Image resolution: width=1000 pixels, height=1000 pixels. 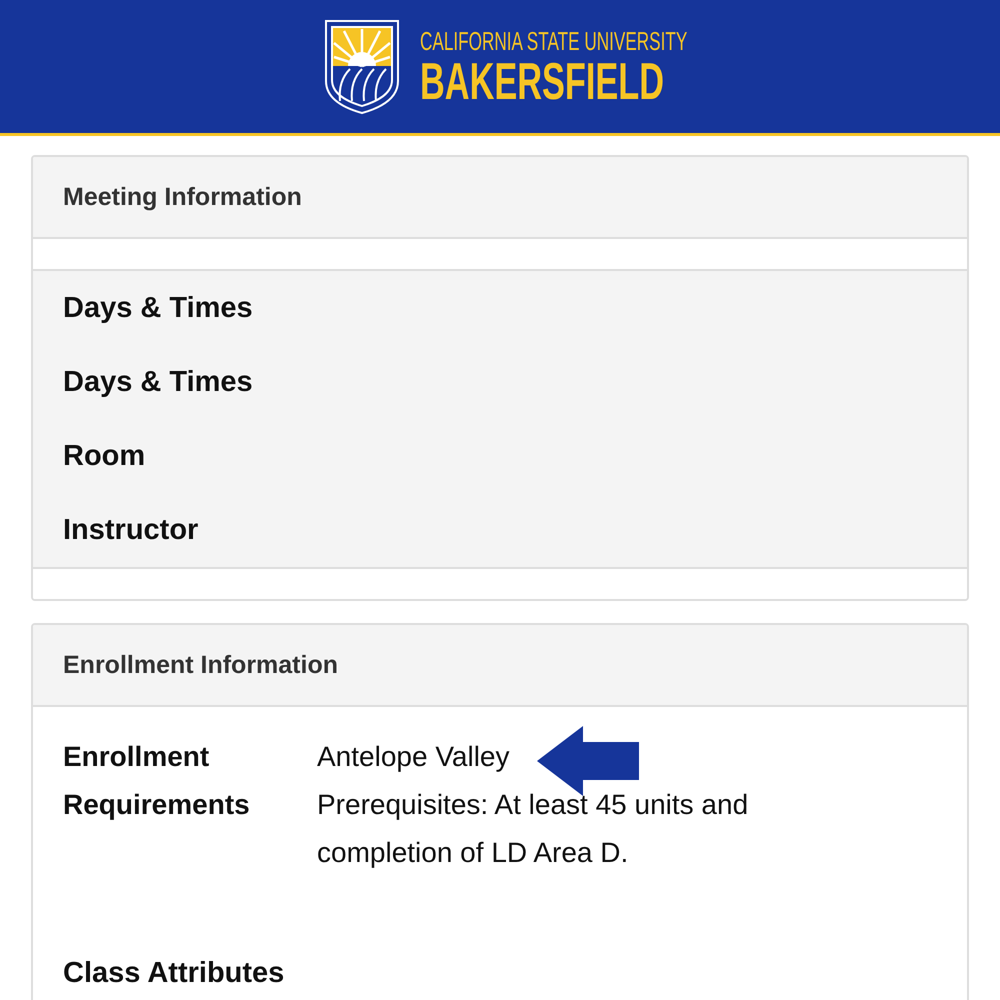 I want to click on field-label: Room, so click(x=104, y=456).